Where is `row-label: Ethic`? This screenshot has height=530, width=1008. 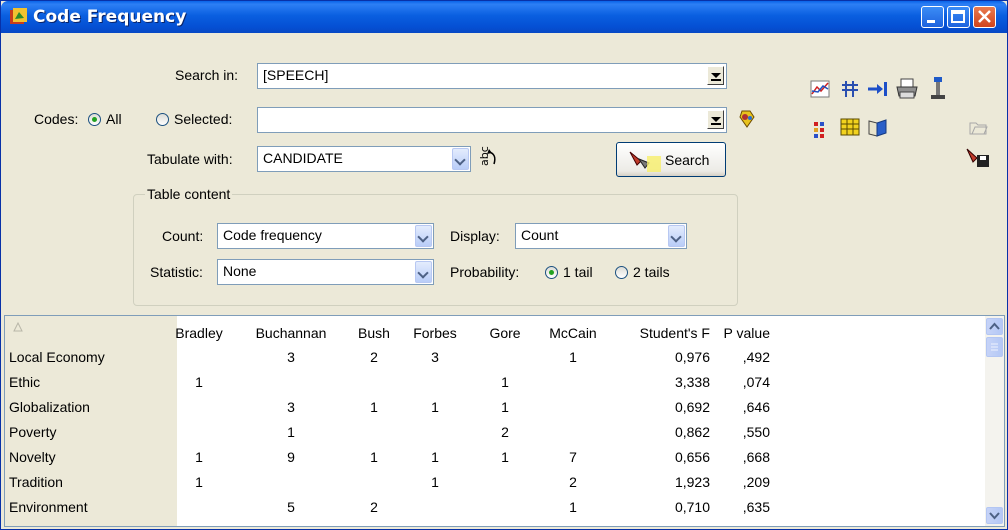
row-label: Ethic is located at coordinates (24, 382).